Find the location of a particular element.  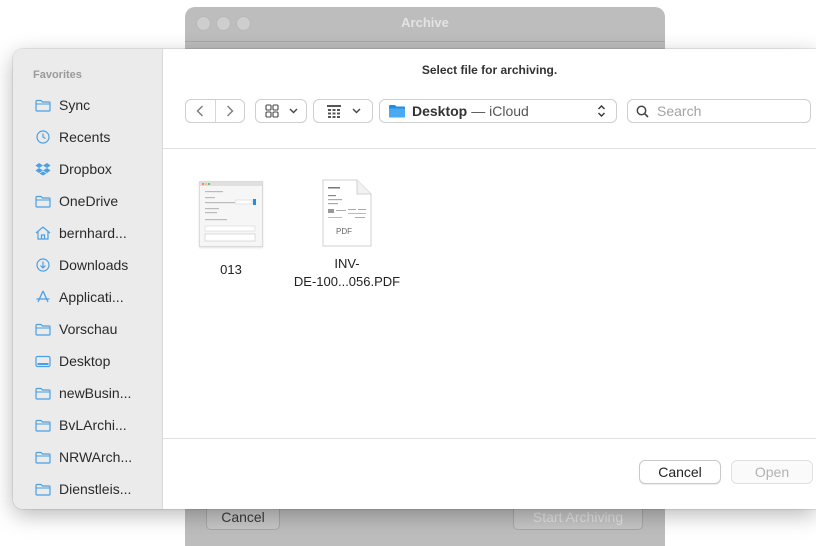

chevron-right-icon is located at coordinates (230, 111).